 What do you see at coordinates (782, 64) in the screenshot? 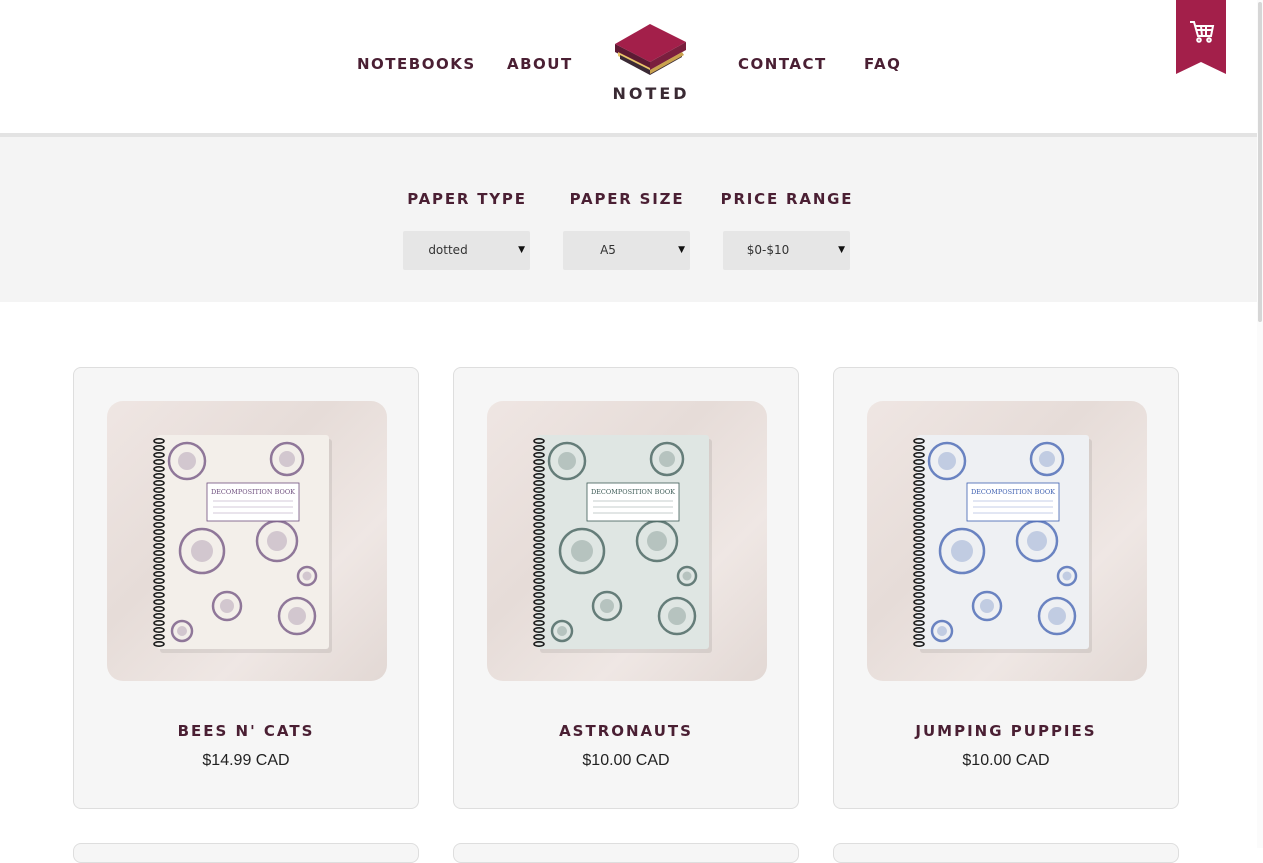
I see `nav-contact: CONTACT` at bounding box center [782, 64].